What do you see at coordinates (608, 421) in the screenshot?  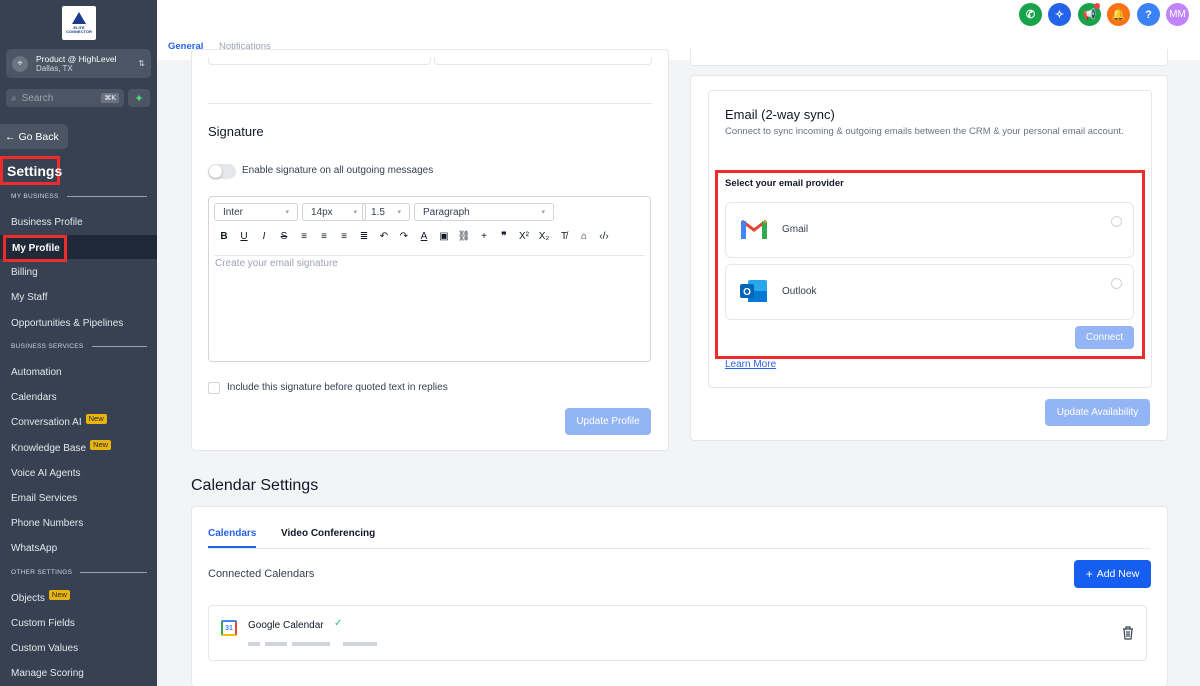 I see `update-profile-button: Update Profile` at bounding box center [608, 421].